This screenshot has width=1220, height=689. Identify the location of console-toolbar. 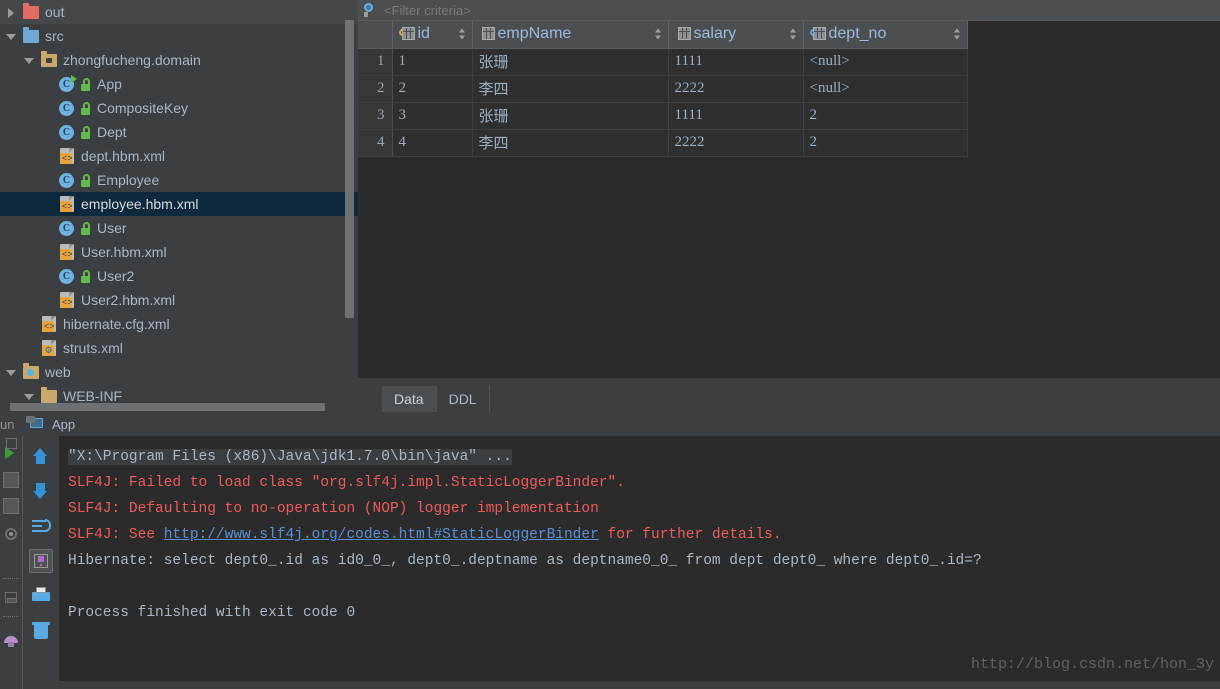
(40, 562).